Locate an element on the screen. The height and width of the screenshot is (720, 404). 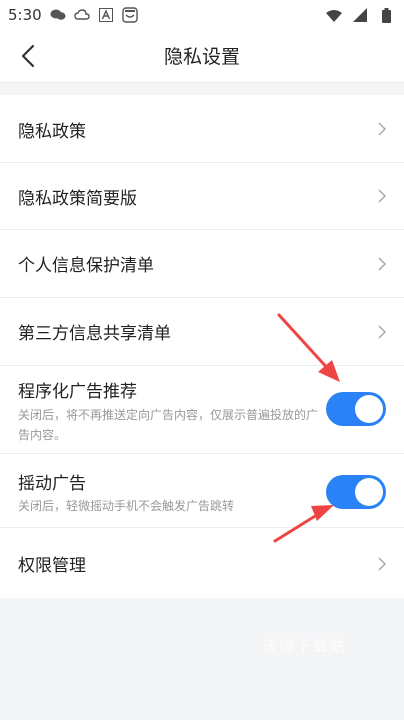
permission-management-item: 权限管理 is located at coordinates (202, 562).